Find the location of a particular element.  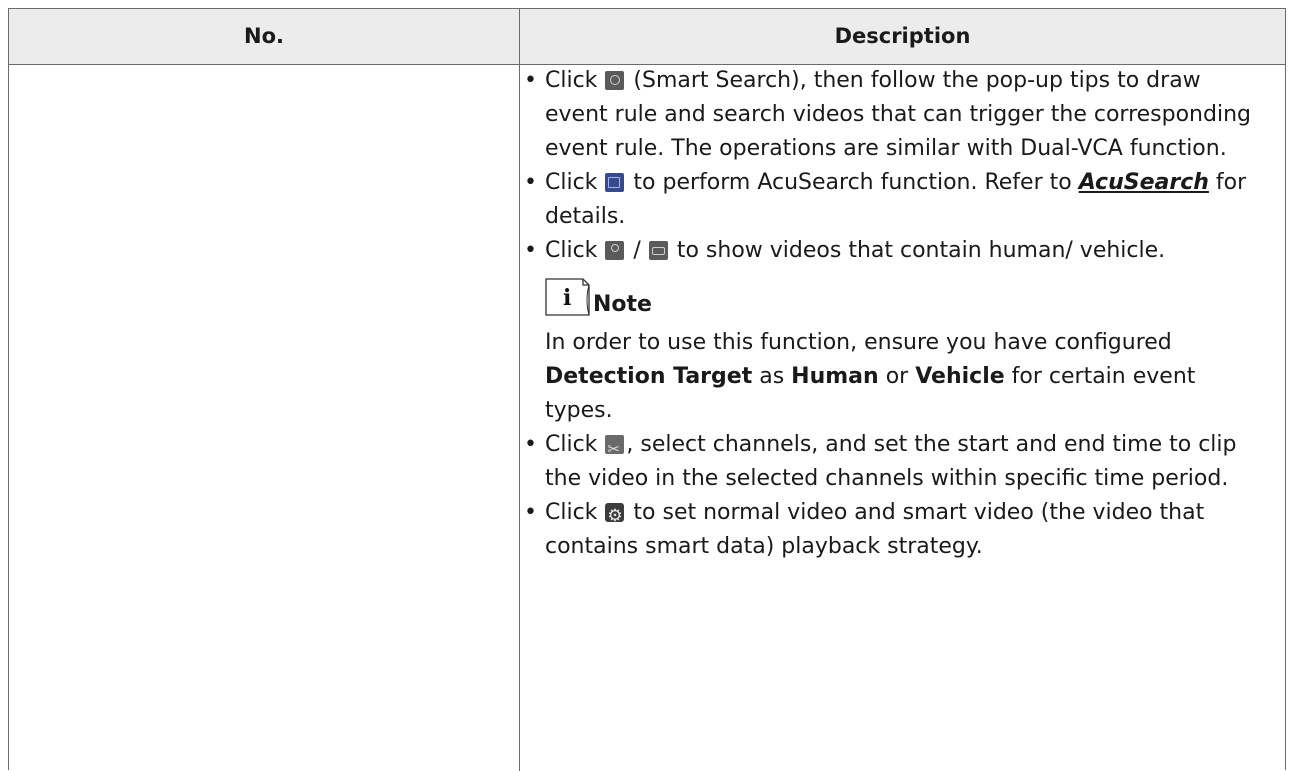

acusearch-link: AcuSearch is located at coordinates (1144, 182).